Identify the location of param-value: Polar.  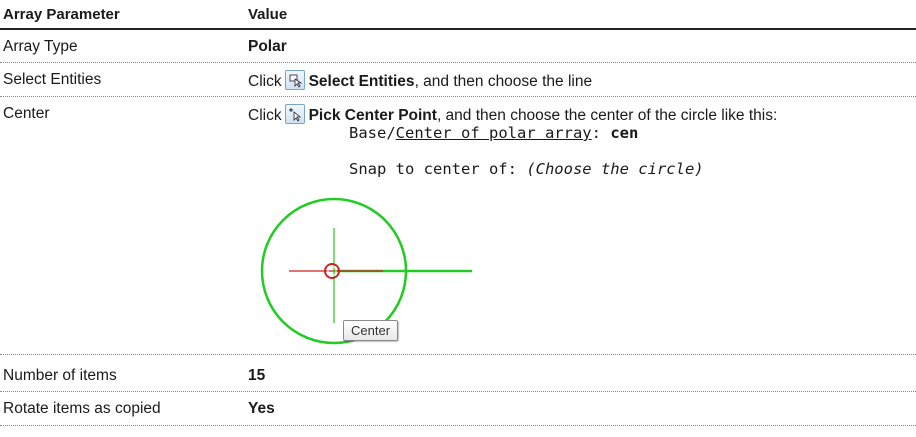
(267, 46).